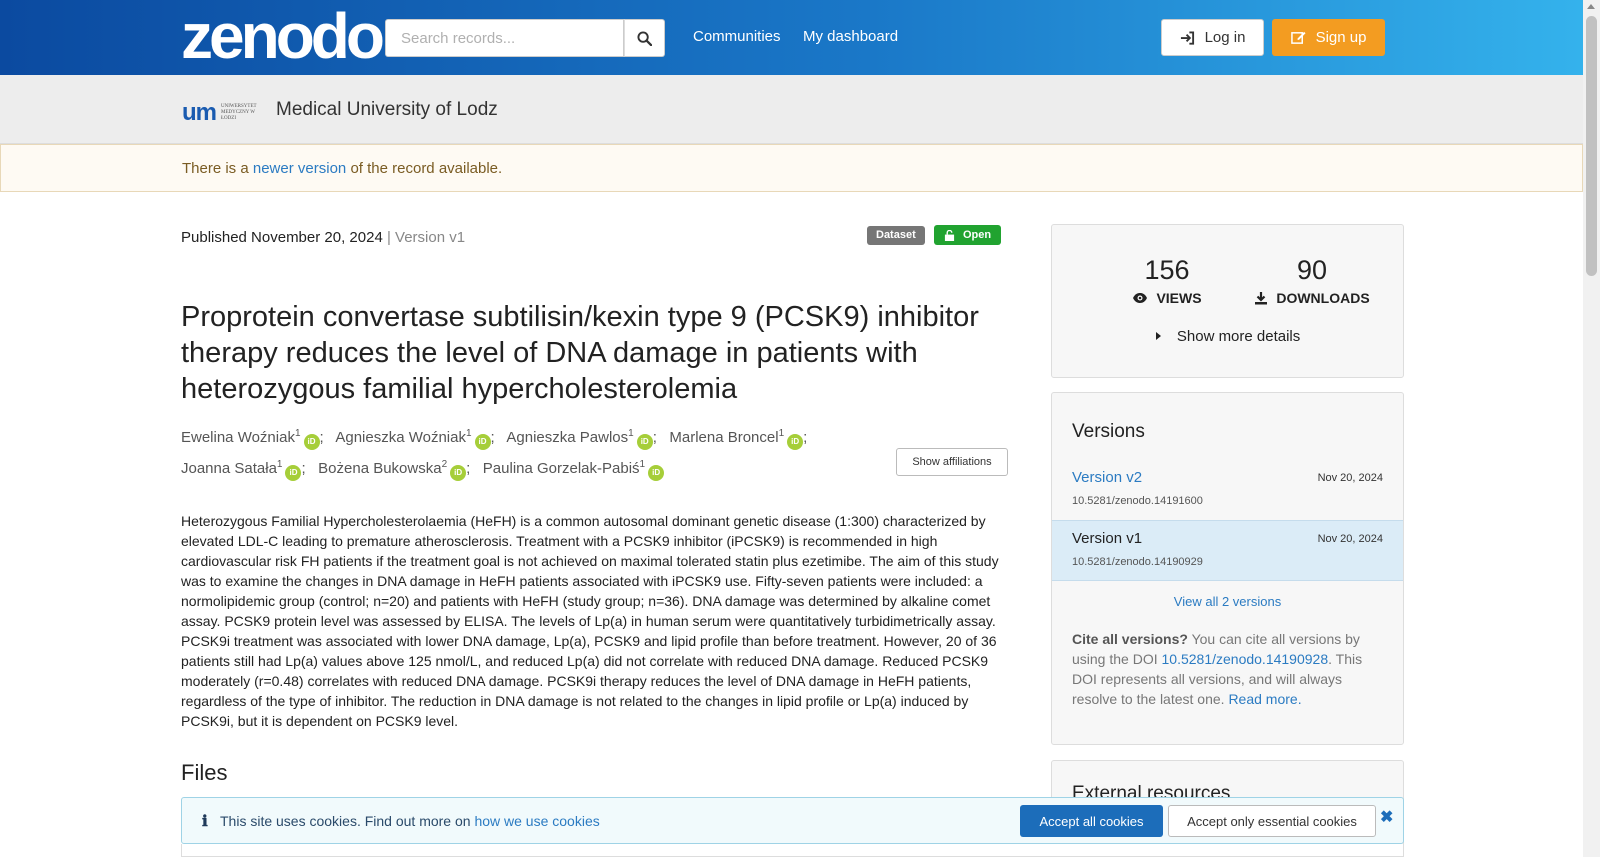 The image size is (1600, 857). Describe the element at coordinates (1386, 817) in the screenshot. I see `close-icon: ✖` at that location.